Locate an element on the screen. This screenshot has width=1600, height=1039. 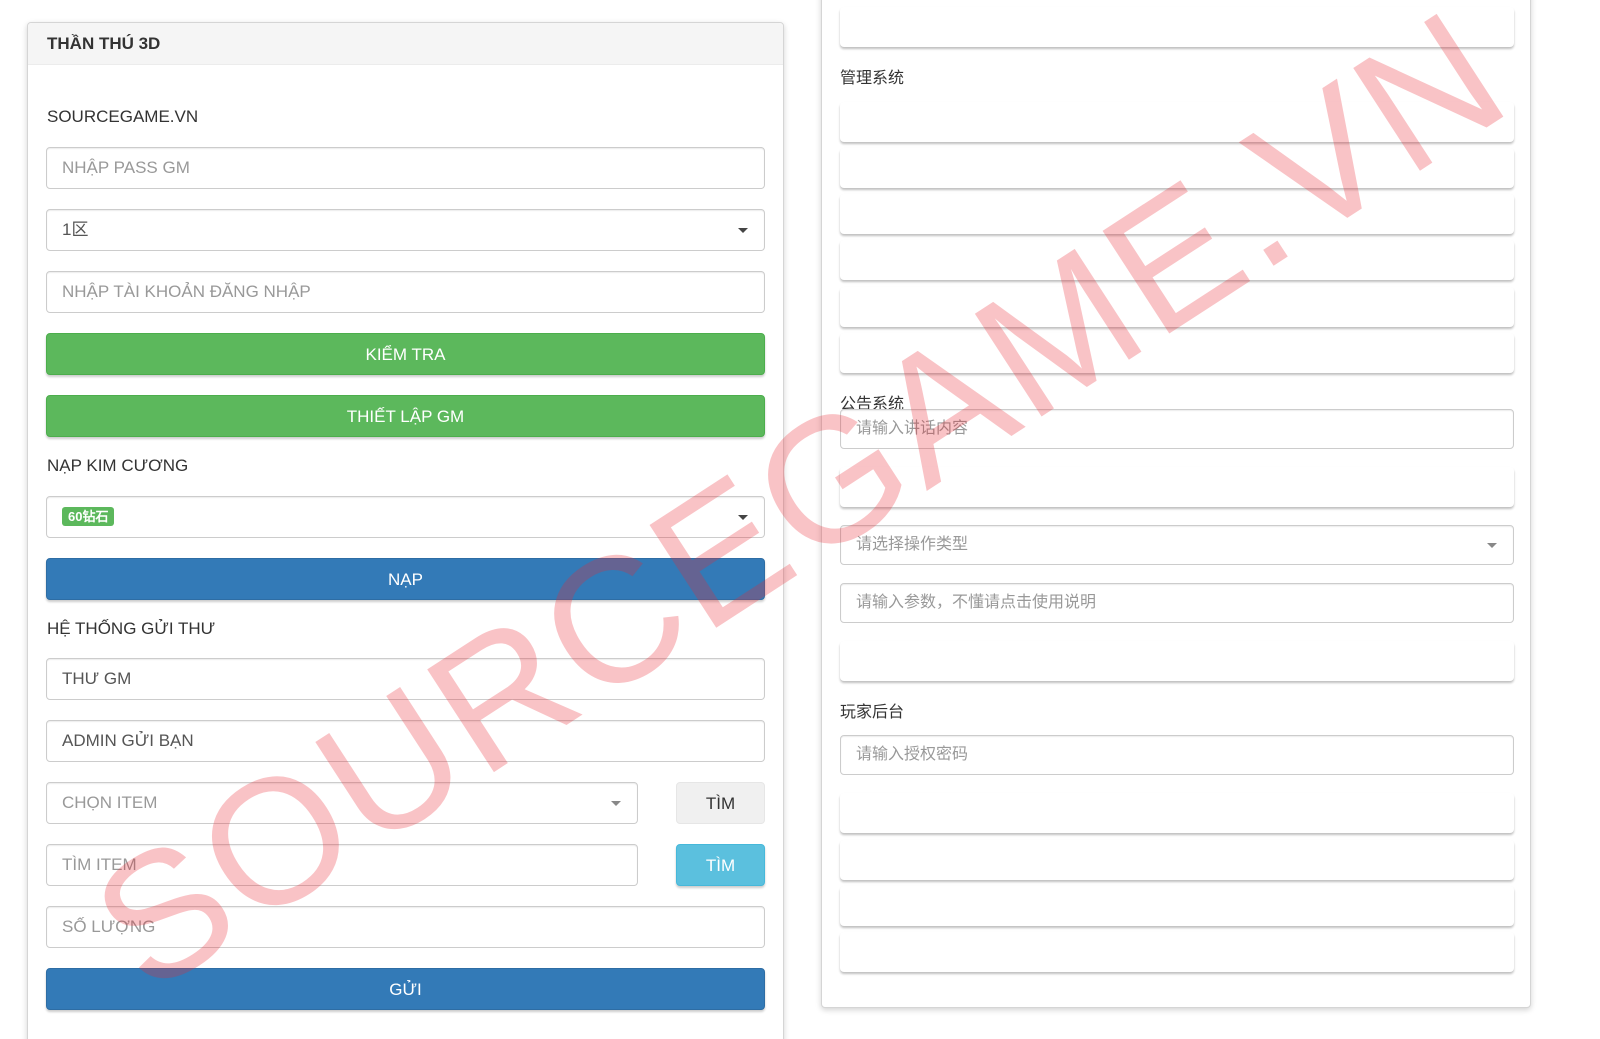
item-select: CHỌN ITEM is located at coordinates (342, 803).